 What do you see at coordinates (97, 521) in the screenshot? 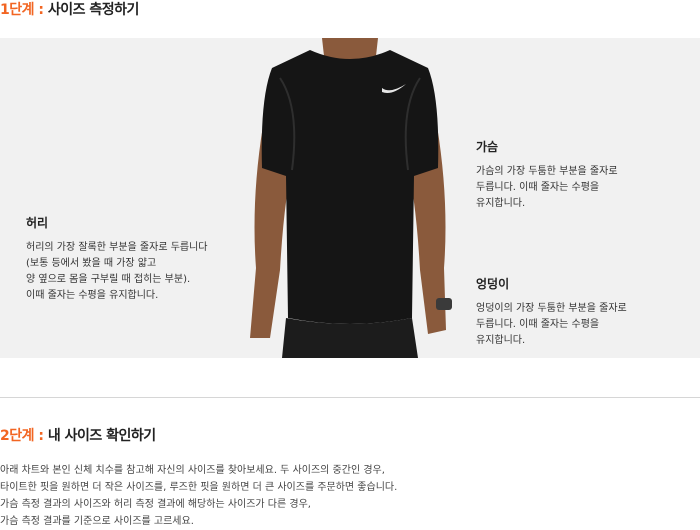
I see `guide-line: 가슴 측정 결과를 기준으로 사이즈를 고르세요.` at bounding box center [97, 521].